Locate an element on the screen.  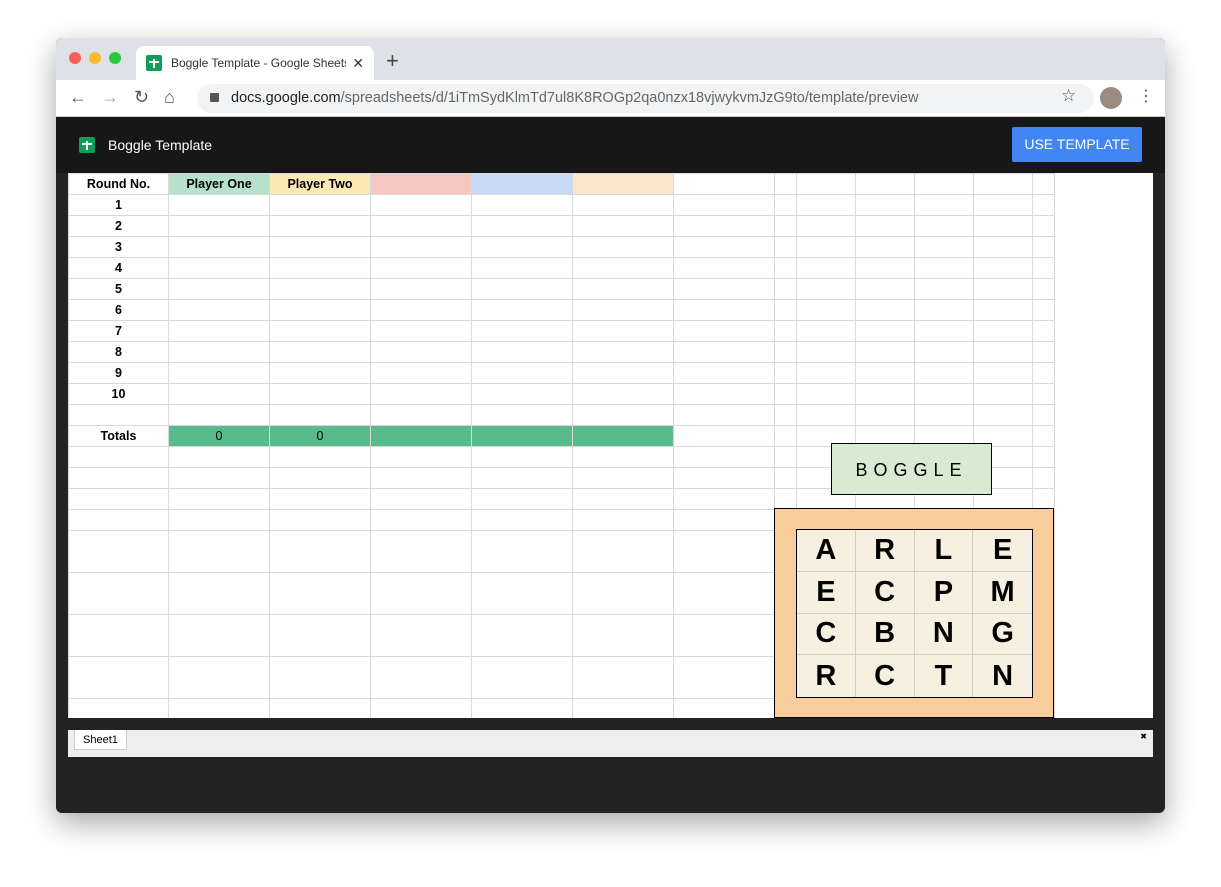
round-number-cell: 5 is located at coordinates (118, 289).